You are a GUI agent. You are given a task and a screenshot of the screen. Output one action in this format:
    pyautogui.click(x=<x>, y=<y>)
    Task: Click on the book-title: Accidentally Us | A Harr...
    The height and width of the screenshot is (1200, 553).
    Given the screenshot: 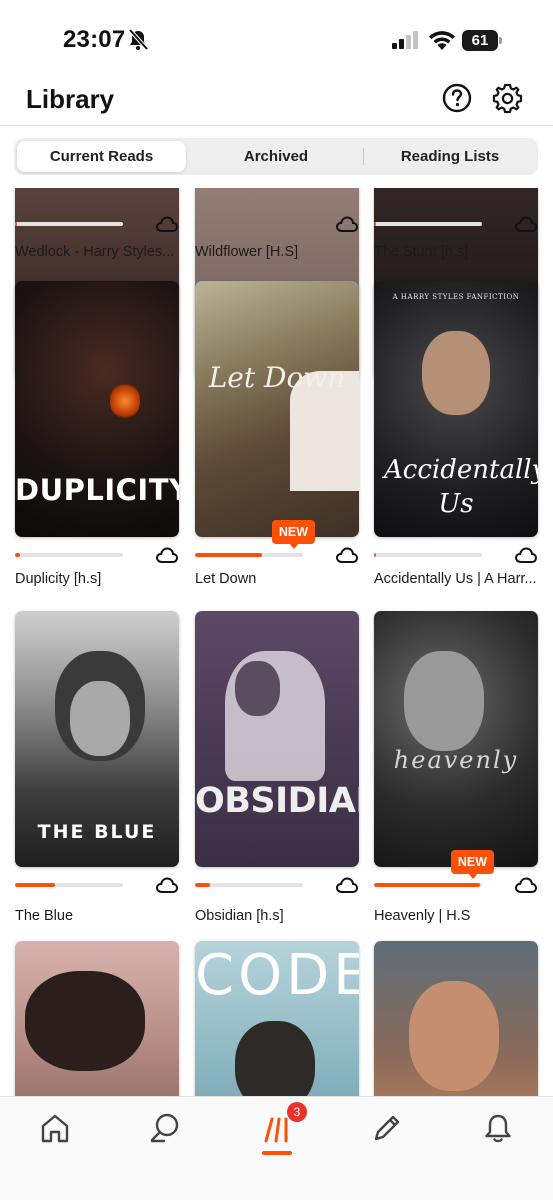 What is the action you would take?
    pyautogui.click(x=457, y=579)
    